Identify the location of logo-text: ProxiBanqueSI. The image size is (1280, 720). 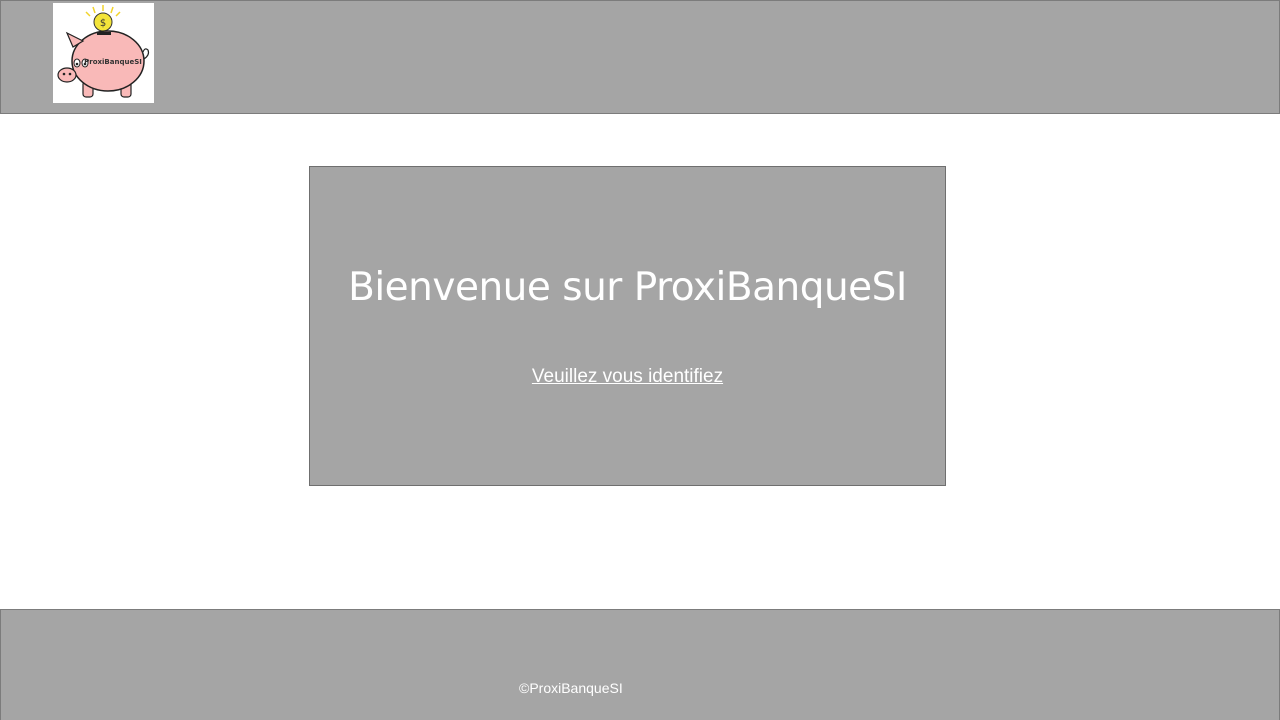
(113, 62).